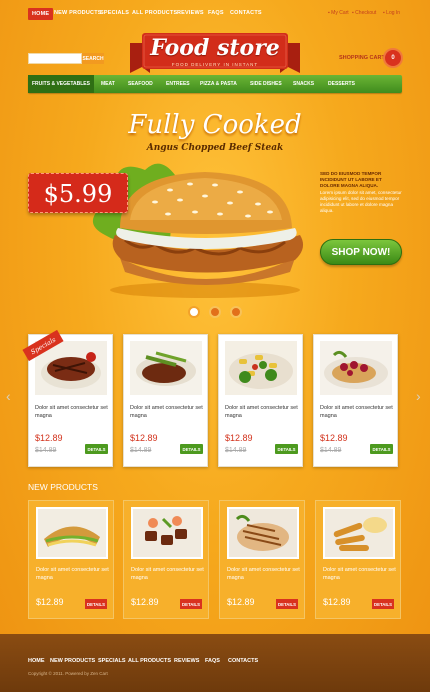 This screenshot has width=430, height=692. Describe the element at coordinates (205, 220) in the screenshot. I see `burger-image` at that location.